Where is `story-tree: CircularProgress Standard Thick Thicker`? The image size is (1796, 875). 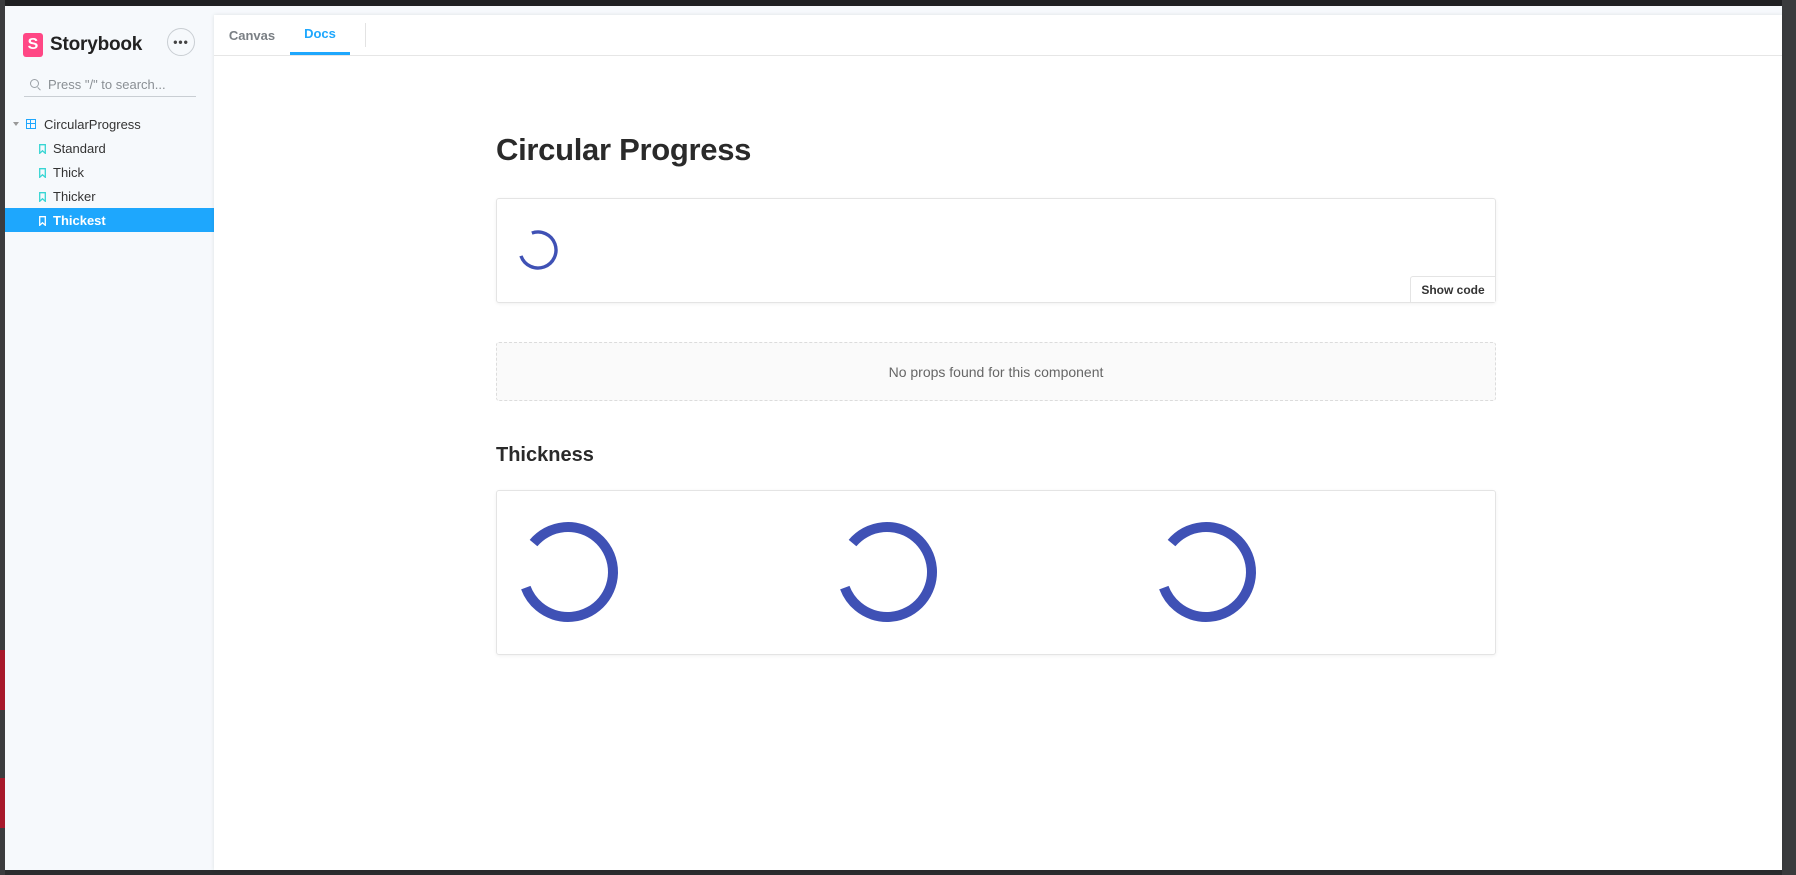 story-tree: CircularProgress Standard Thick Thicker is located at coordinates (109, 172).